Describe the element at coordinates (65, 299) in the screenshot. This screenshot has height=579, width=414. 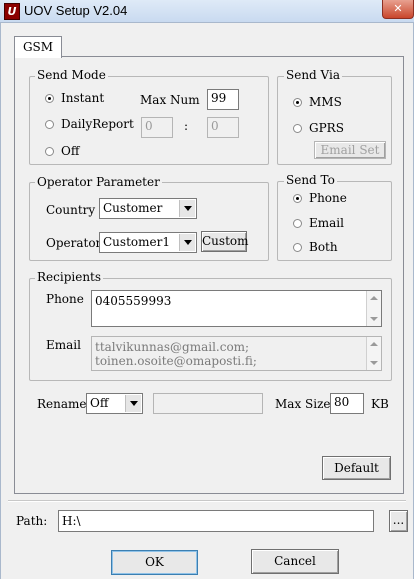
I see `phone-label: Phone` at that location.